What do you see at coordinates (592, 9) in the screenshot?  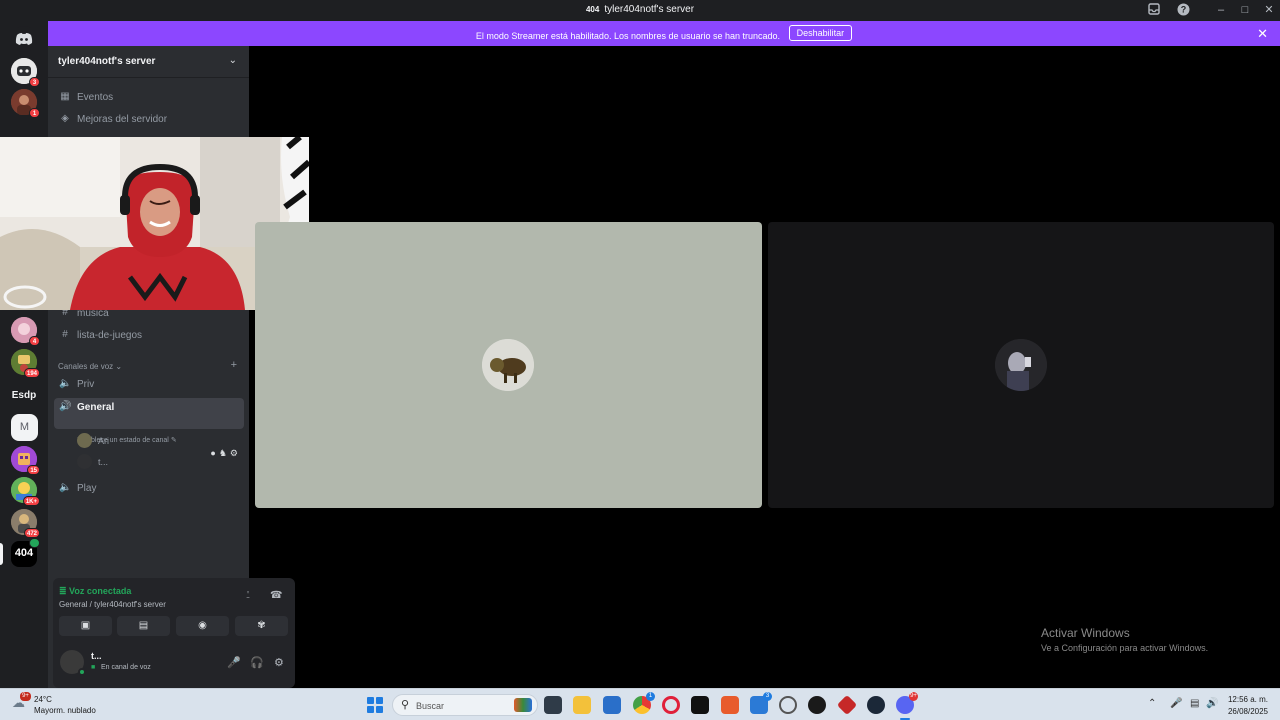 I see `server-badge: 404` at bounding box center [592, 9].